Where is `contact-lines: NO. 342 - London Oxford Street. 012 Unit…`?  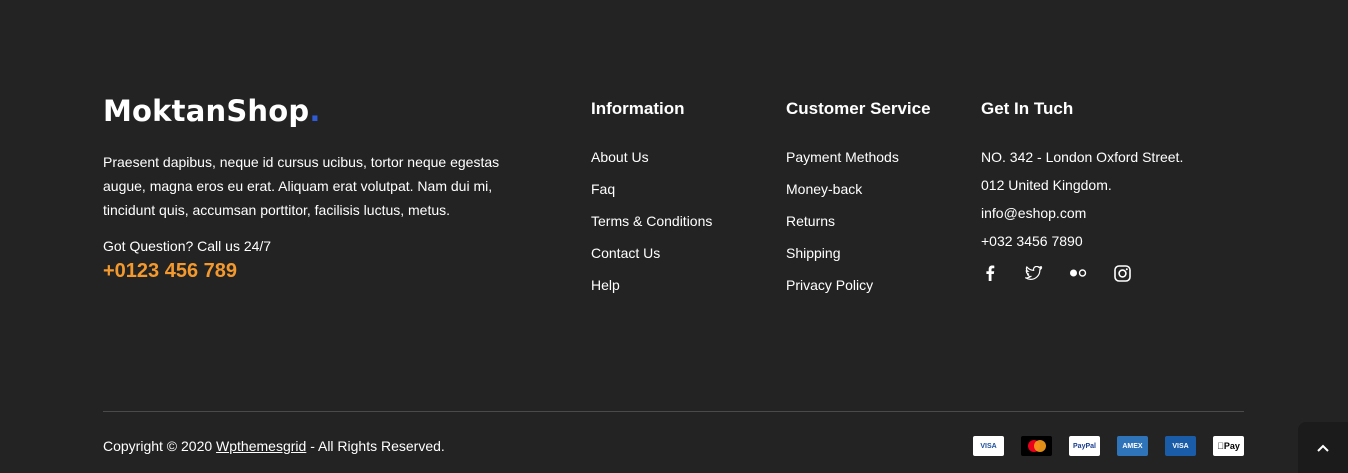 contact-lines: NO. 342 - London Oxford Street. 012 Unit… is located at coordinates (1082, 199).